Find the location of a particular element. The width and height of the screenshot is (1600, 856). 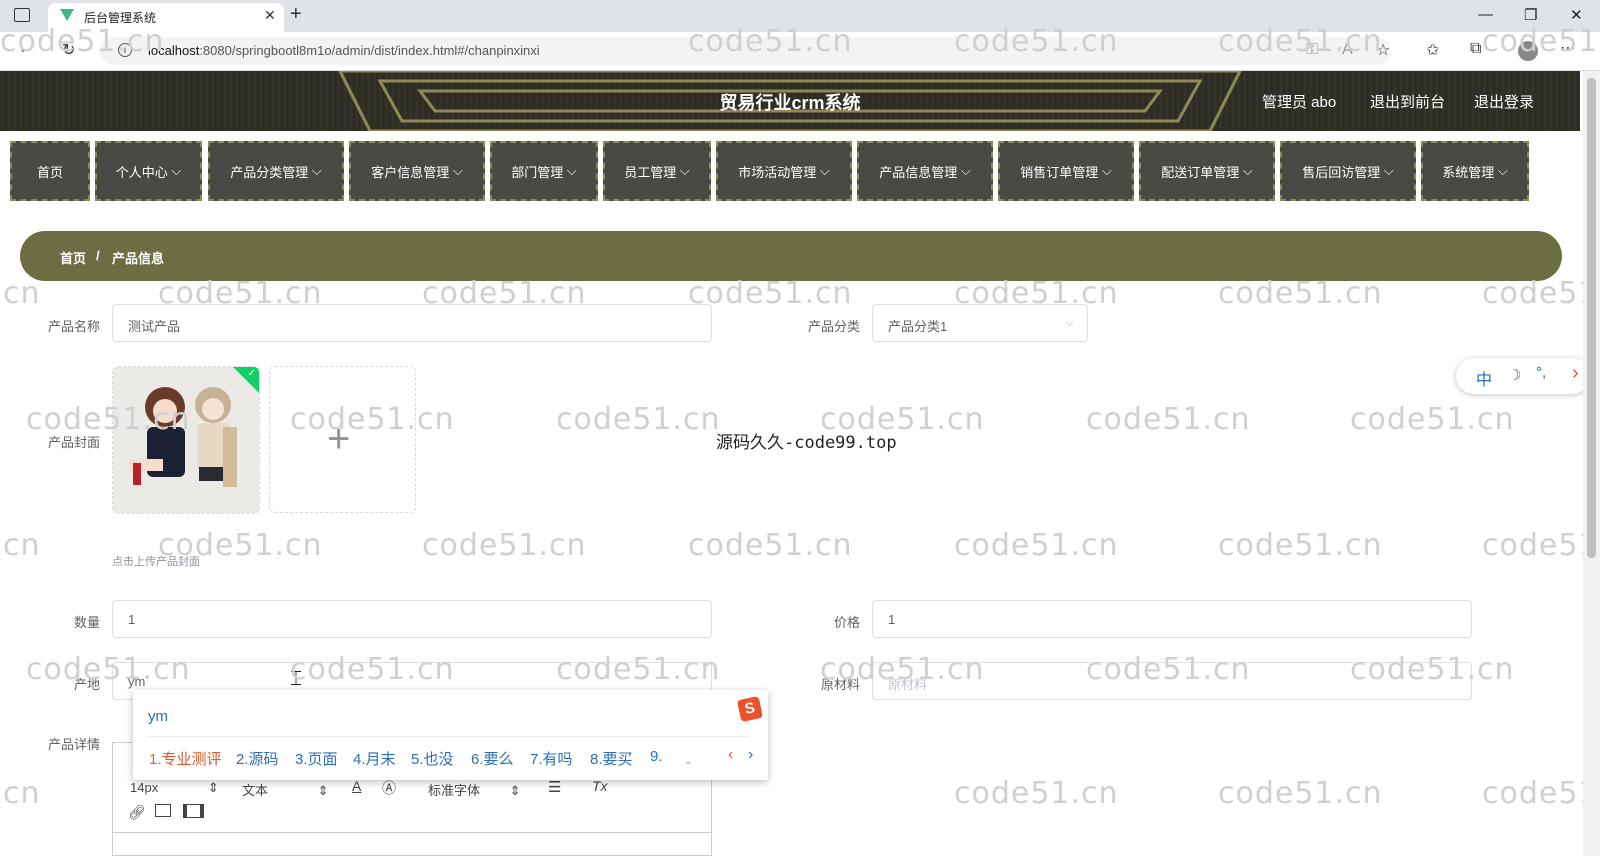

image-icon is located at coordinates (163, 810).